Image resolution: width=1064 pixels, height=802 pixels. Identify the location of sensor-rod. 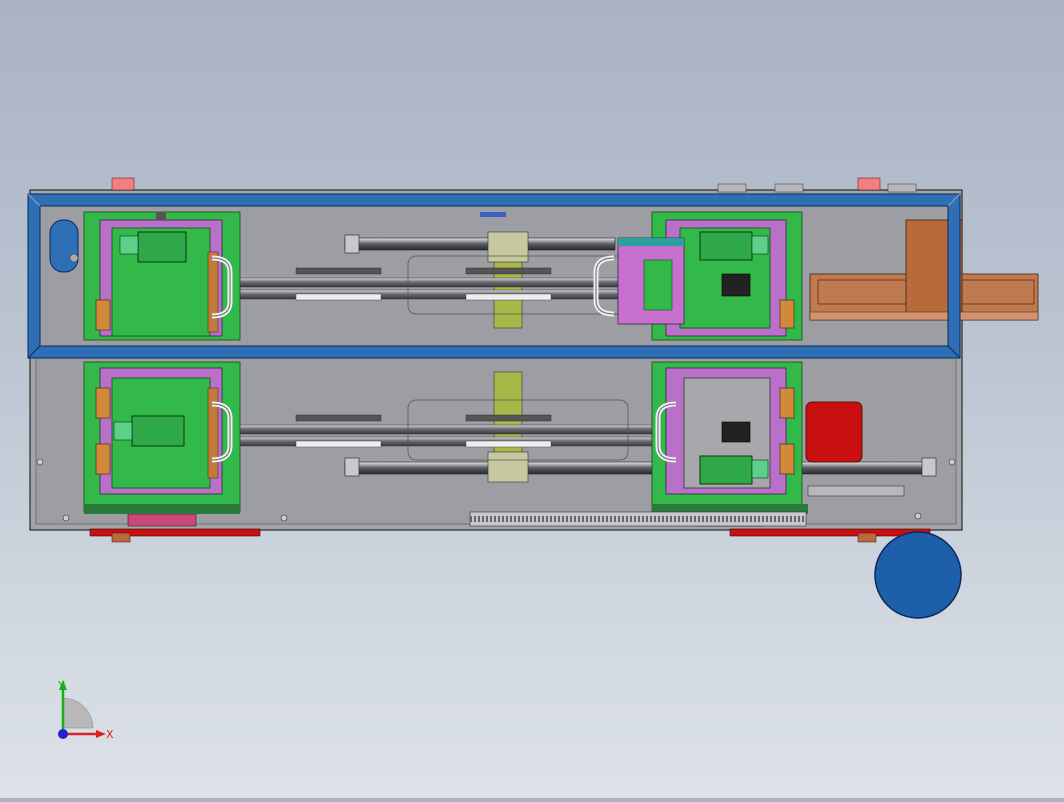
(856, 491).